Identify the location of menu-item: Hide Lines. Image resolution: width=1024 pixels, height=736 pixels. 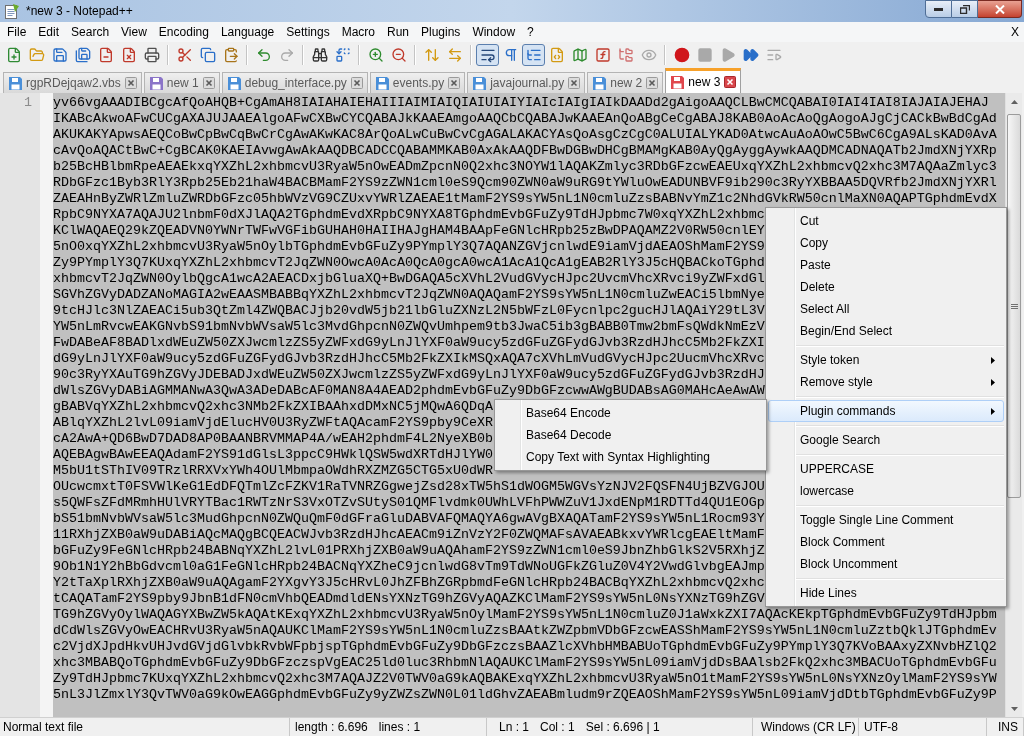
(886, 593).